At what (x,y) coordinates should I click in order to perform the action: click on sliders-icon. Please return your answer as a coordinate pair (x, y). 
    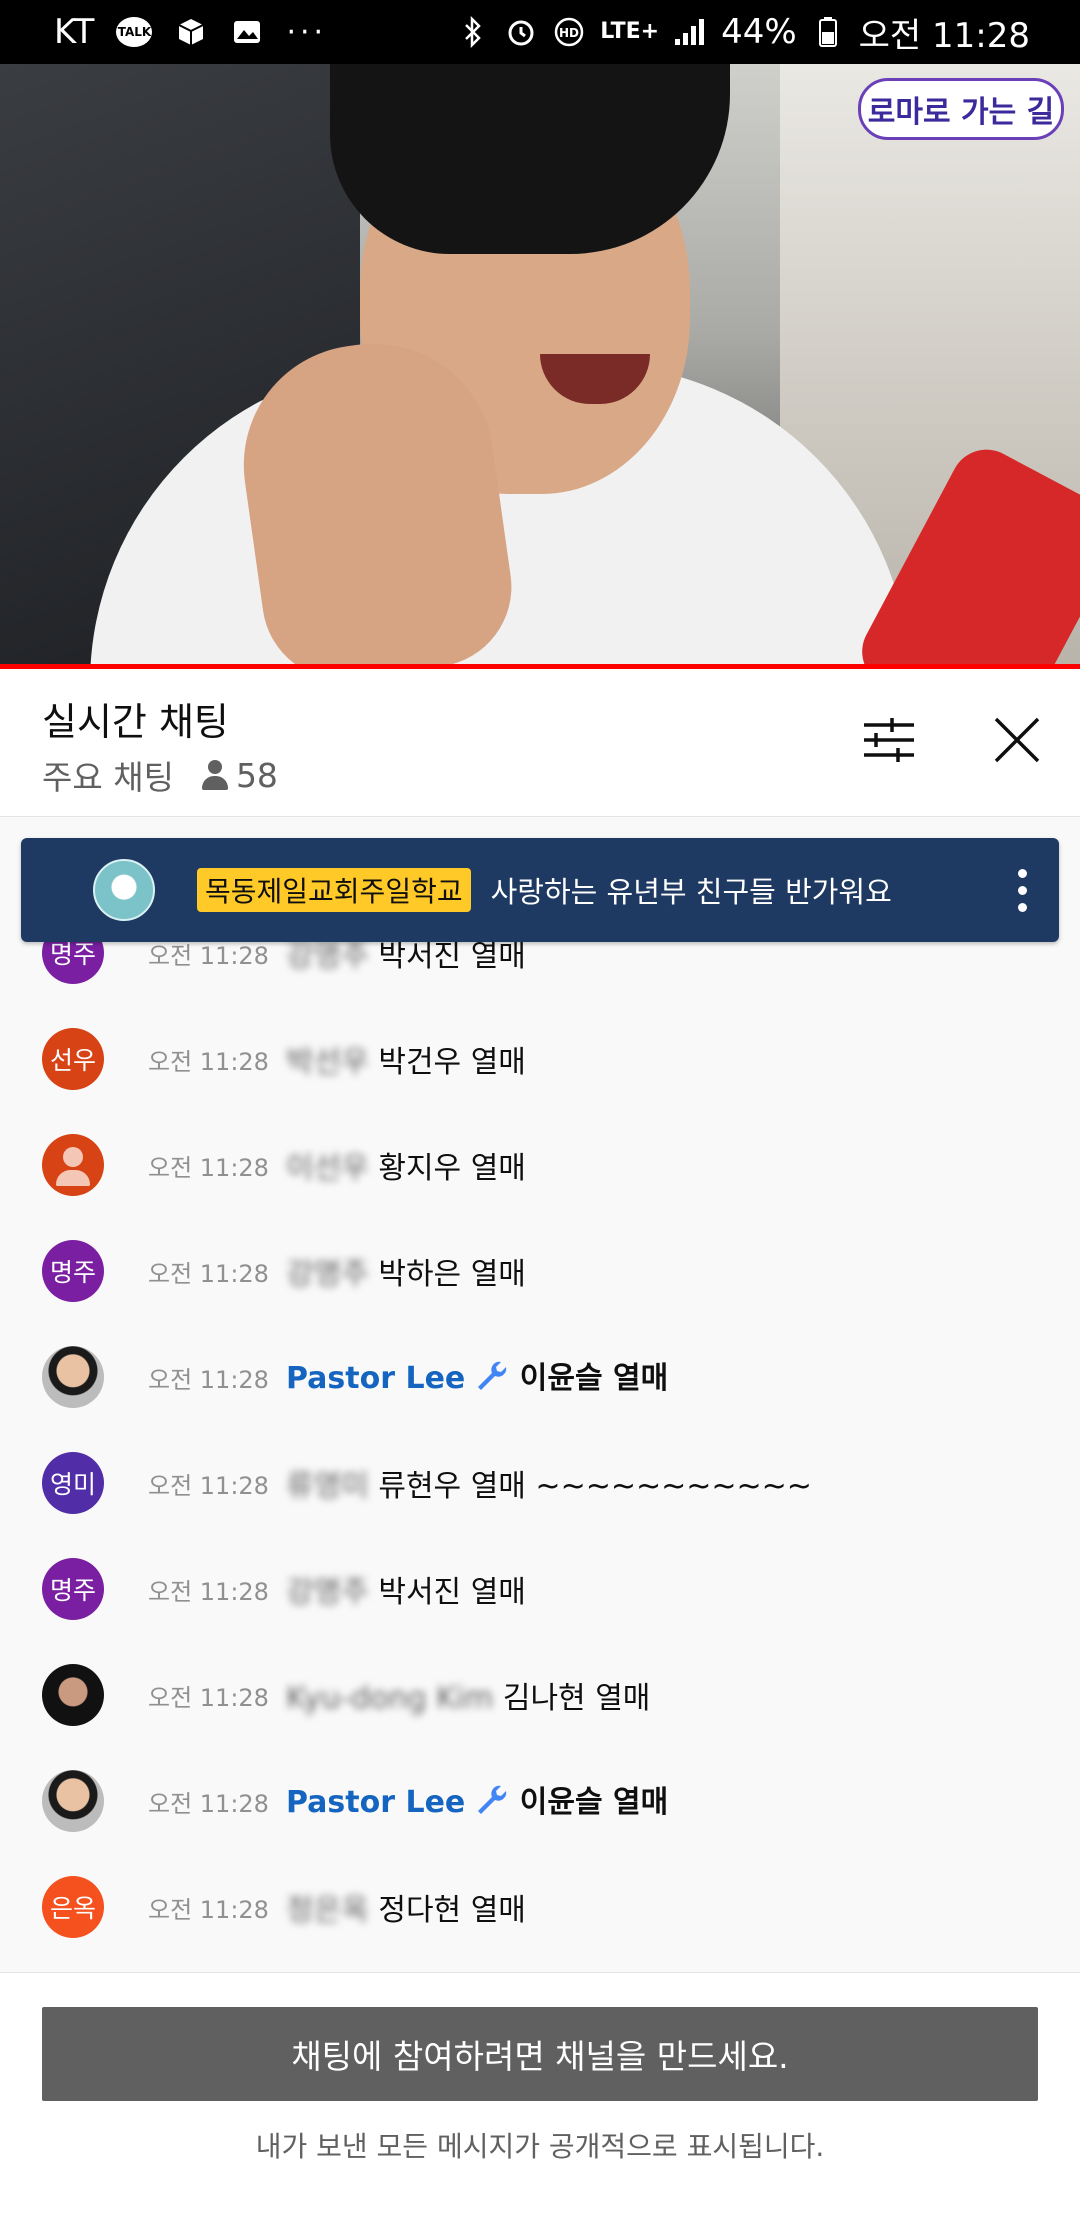
    Looking at the image, I should click on (889, 742).